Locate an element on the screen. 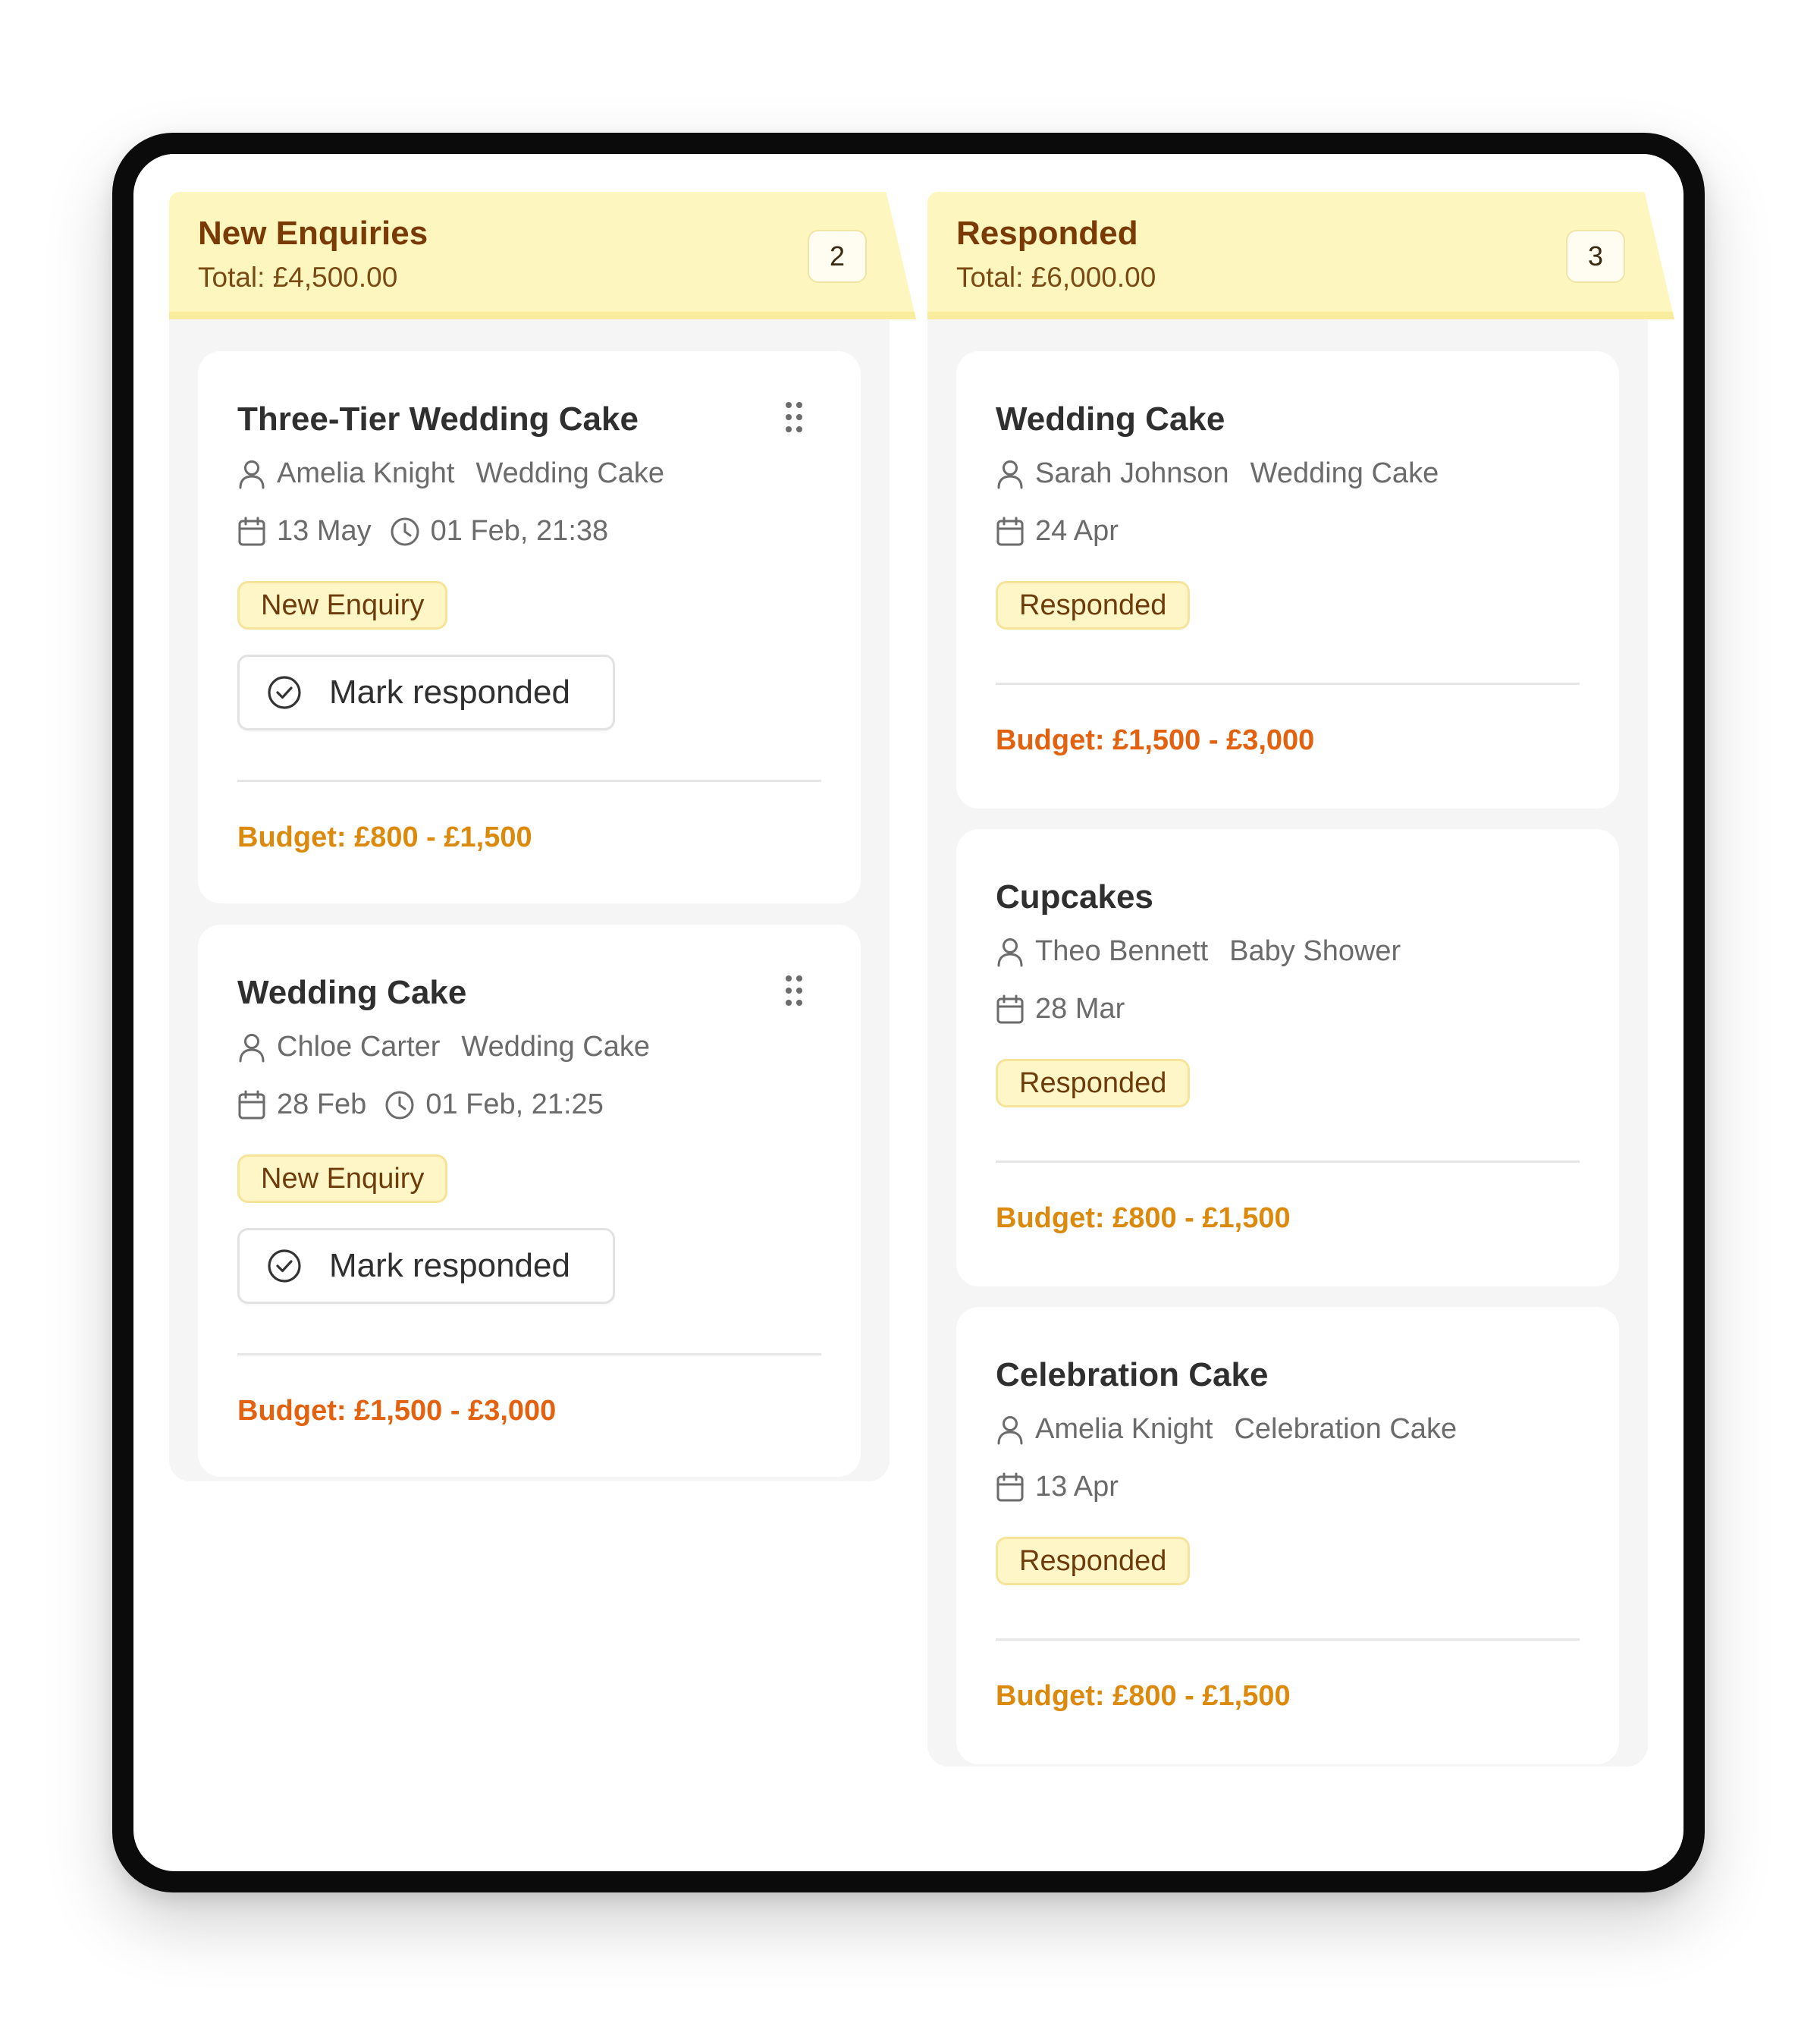  event-date: 13 Apr is located at coordinates (1077, 1487).